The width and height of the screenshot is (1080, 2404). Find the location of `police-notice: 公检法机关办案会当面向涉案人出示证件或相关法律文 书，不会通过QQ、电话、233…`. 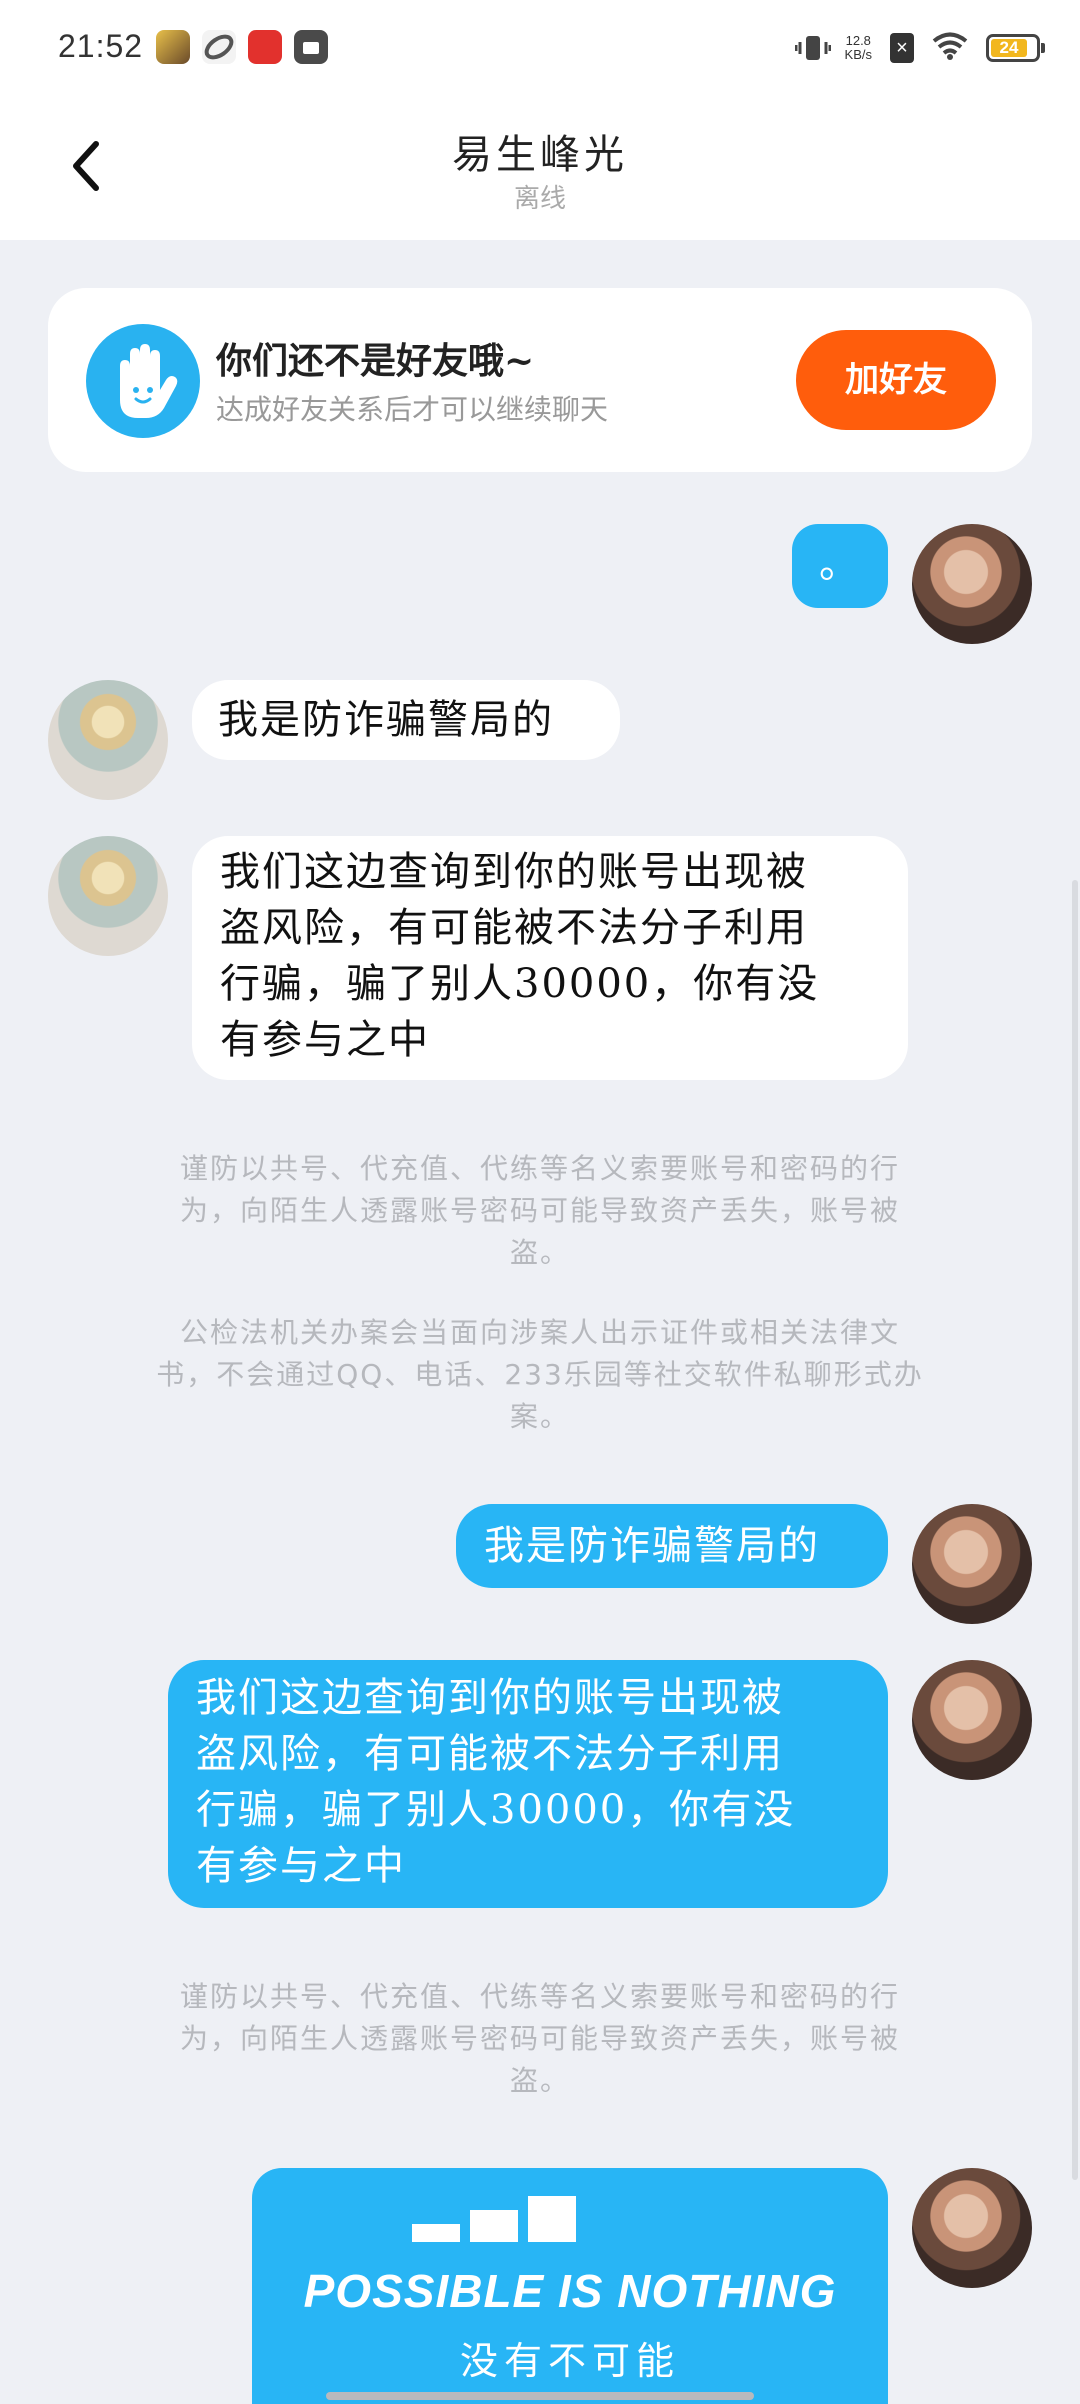

police-notice: 公检法机关办案会当面向涉案人出示证件或相关法律文 书，不会通过QQ、电话、233… is located at coordinates (540, 1375).